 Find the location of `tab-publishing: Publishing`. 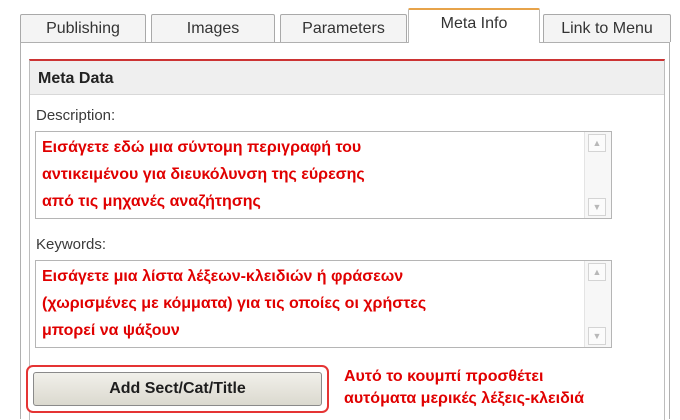

tab-publishing: Publishing is located at coordinates (83, 28).